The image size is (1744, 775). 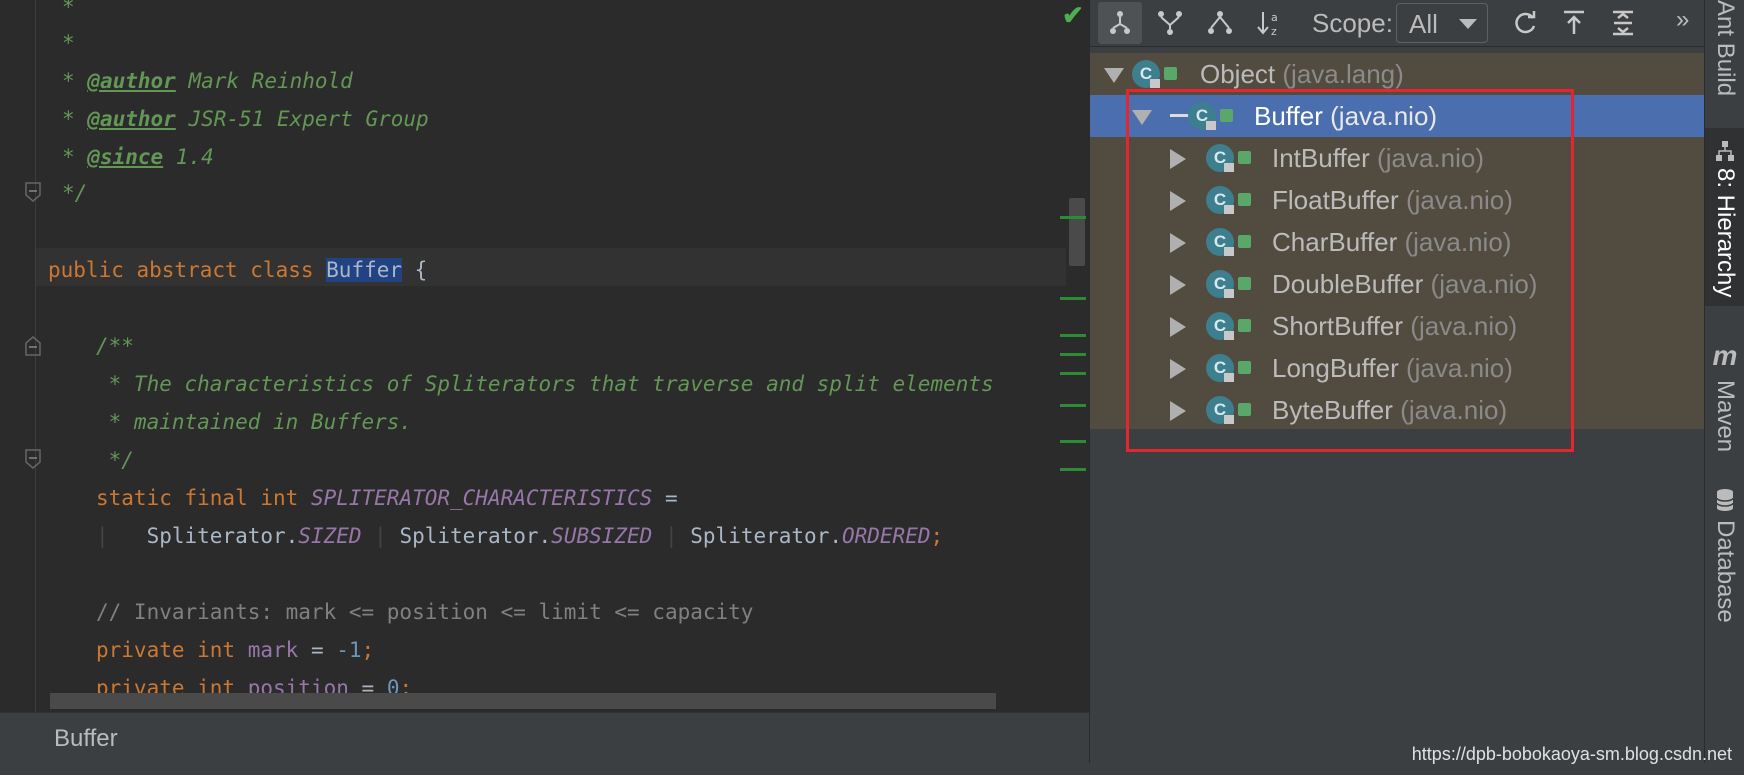 What do you see at coordinates (254, 422) in the screenshot?
I see `code-line: * maintained in Buffers.` at bounding box center [254, 422].